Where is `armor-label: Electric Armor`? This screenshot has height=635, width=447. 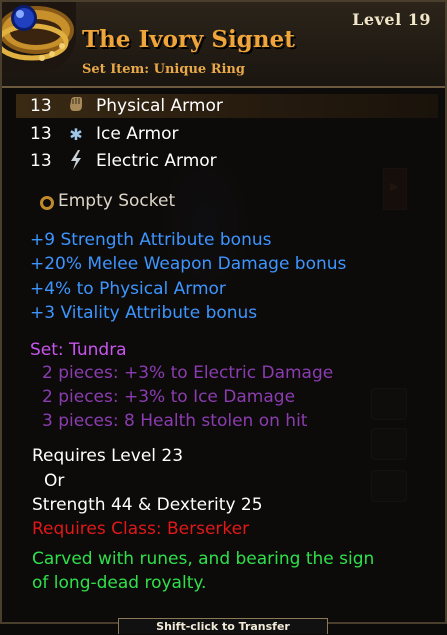 armor-label: Electric Armor is located at coordinates (156, 161).